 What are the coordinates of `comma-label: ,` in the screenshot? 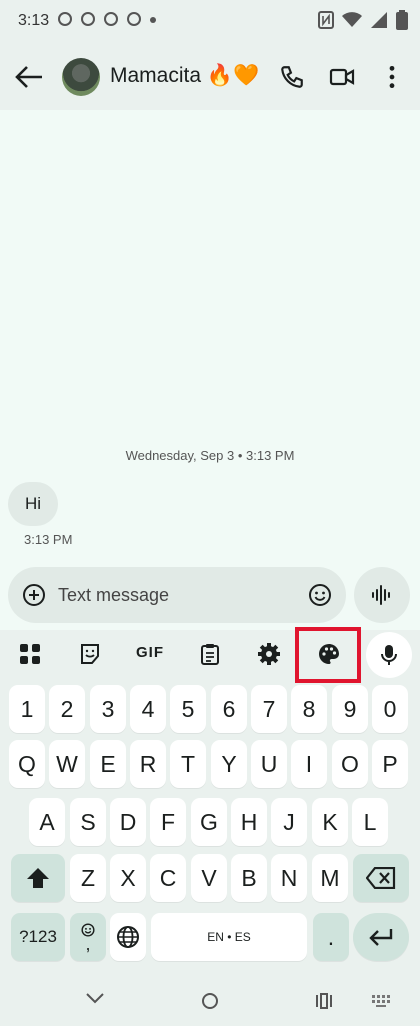 It's located at (88, 944).